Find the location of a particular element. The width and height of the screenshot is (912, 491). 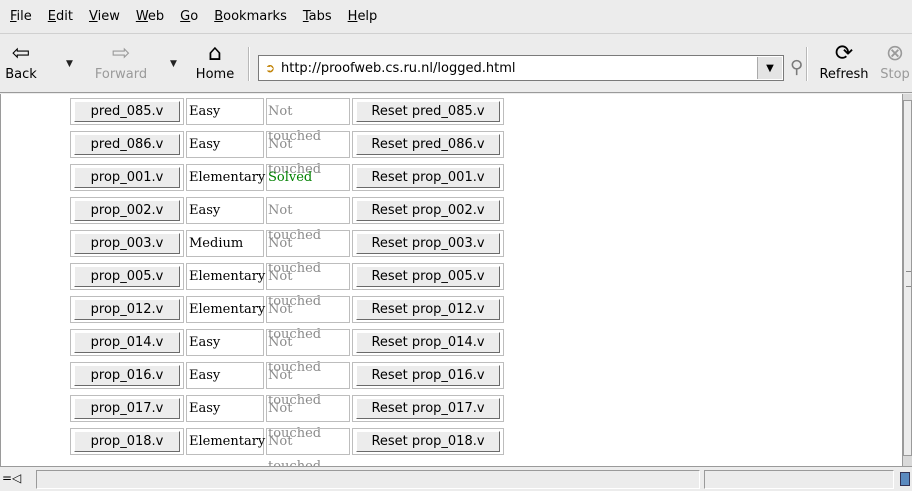

menu-item: Tabs is located at coordinates (317, 16).